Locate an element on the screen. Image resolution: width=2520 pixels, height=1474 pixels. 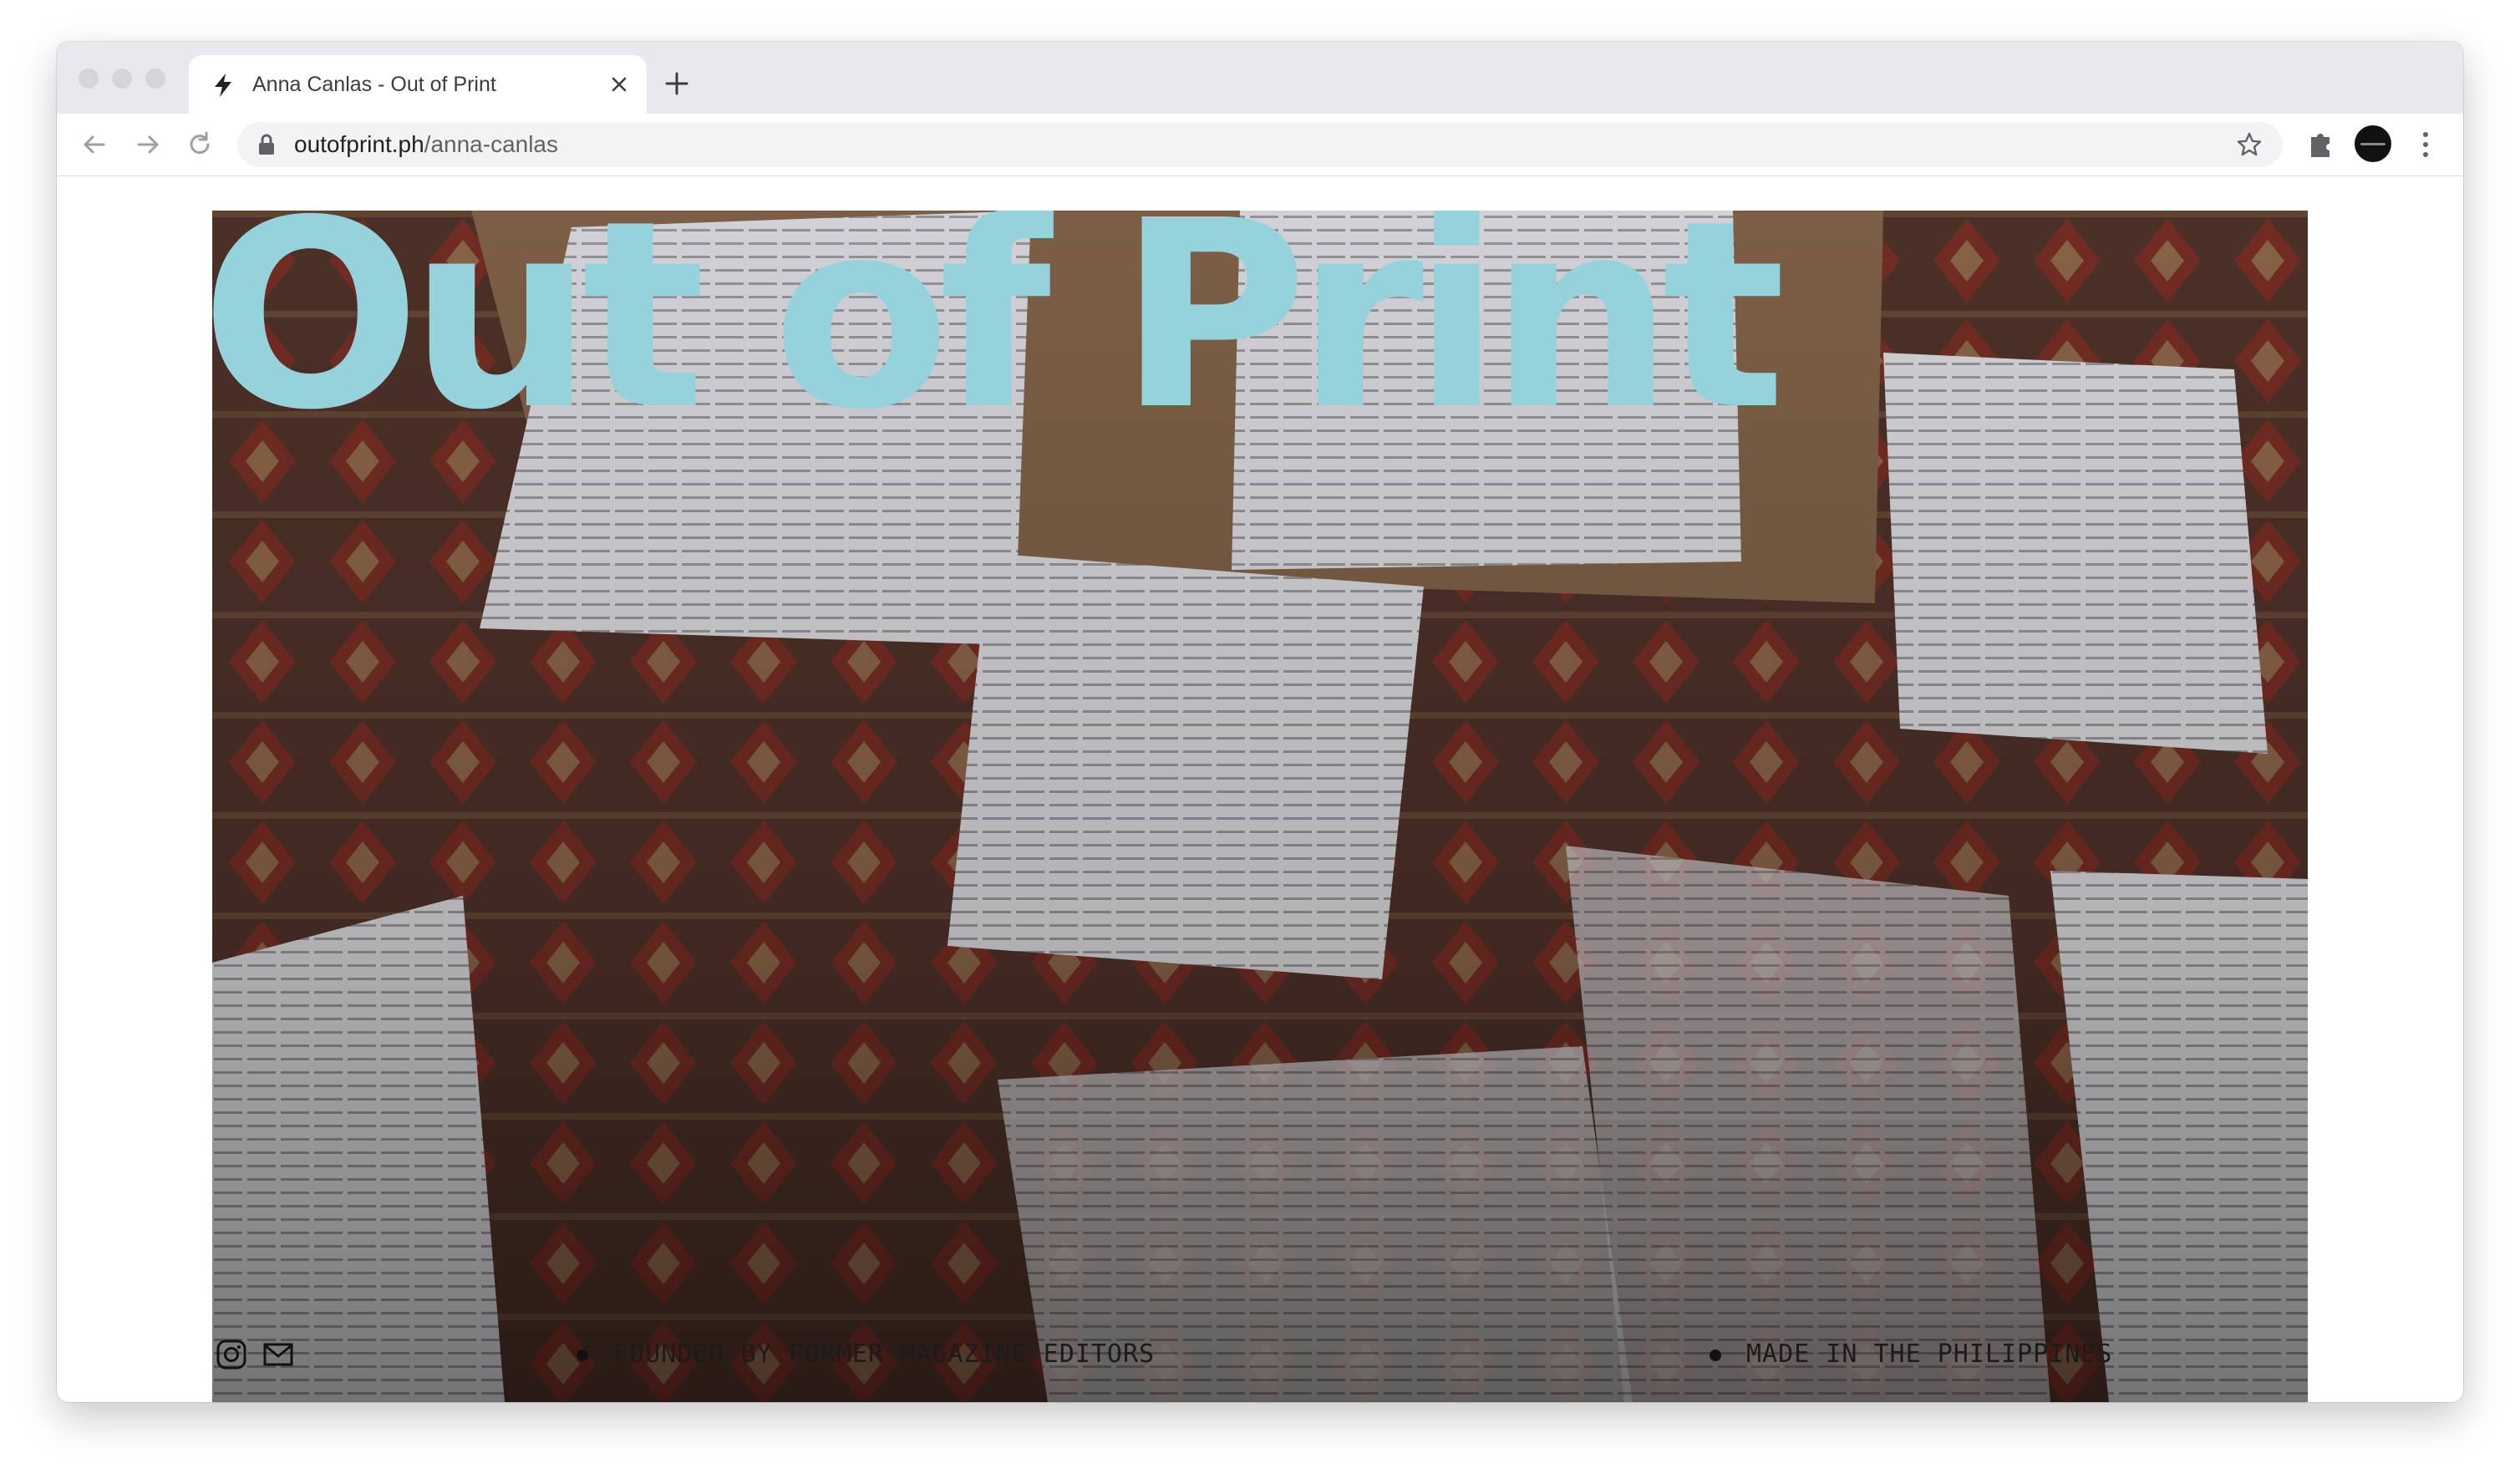
forward-icon is located at coordinates (148, 144).